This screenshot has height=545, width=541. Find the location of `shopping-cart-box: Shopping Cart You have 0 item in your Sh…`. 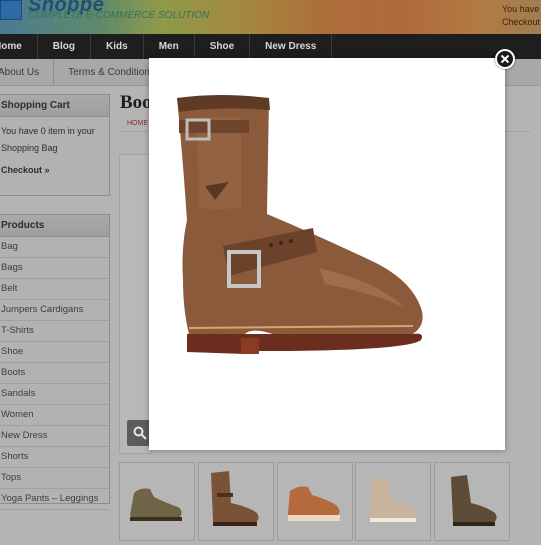

shopping-cart-box: Shopping Cart You have 0 item in your Sh… is located at coordinates (55, 145).